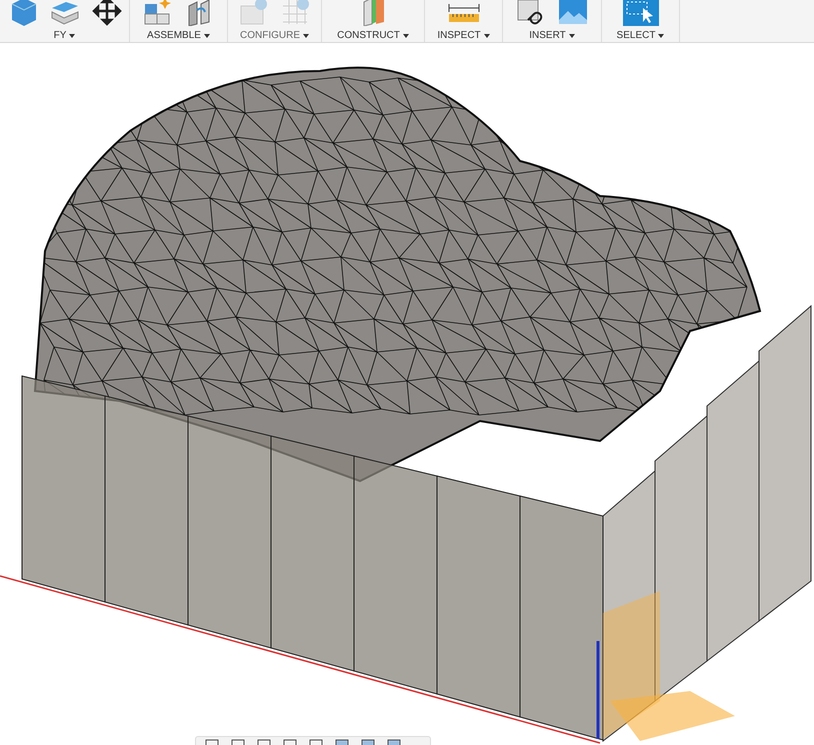  What do you see at coordinates (573, 13) in the screenshot?
I see `image-icon` at bounding box center [573, 13].